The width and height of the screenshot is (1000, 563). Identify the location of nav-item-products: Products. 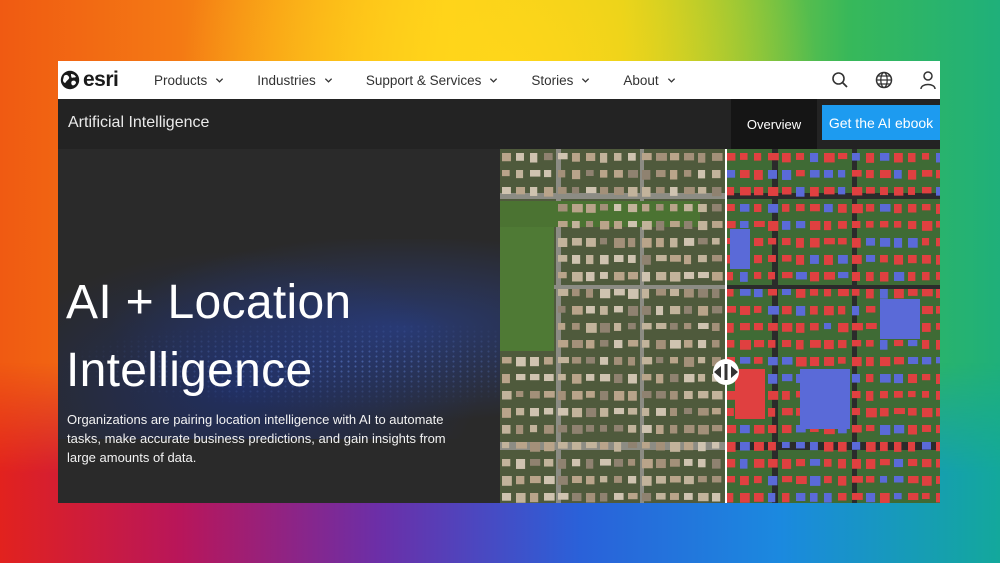
(189, 80).